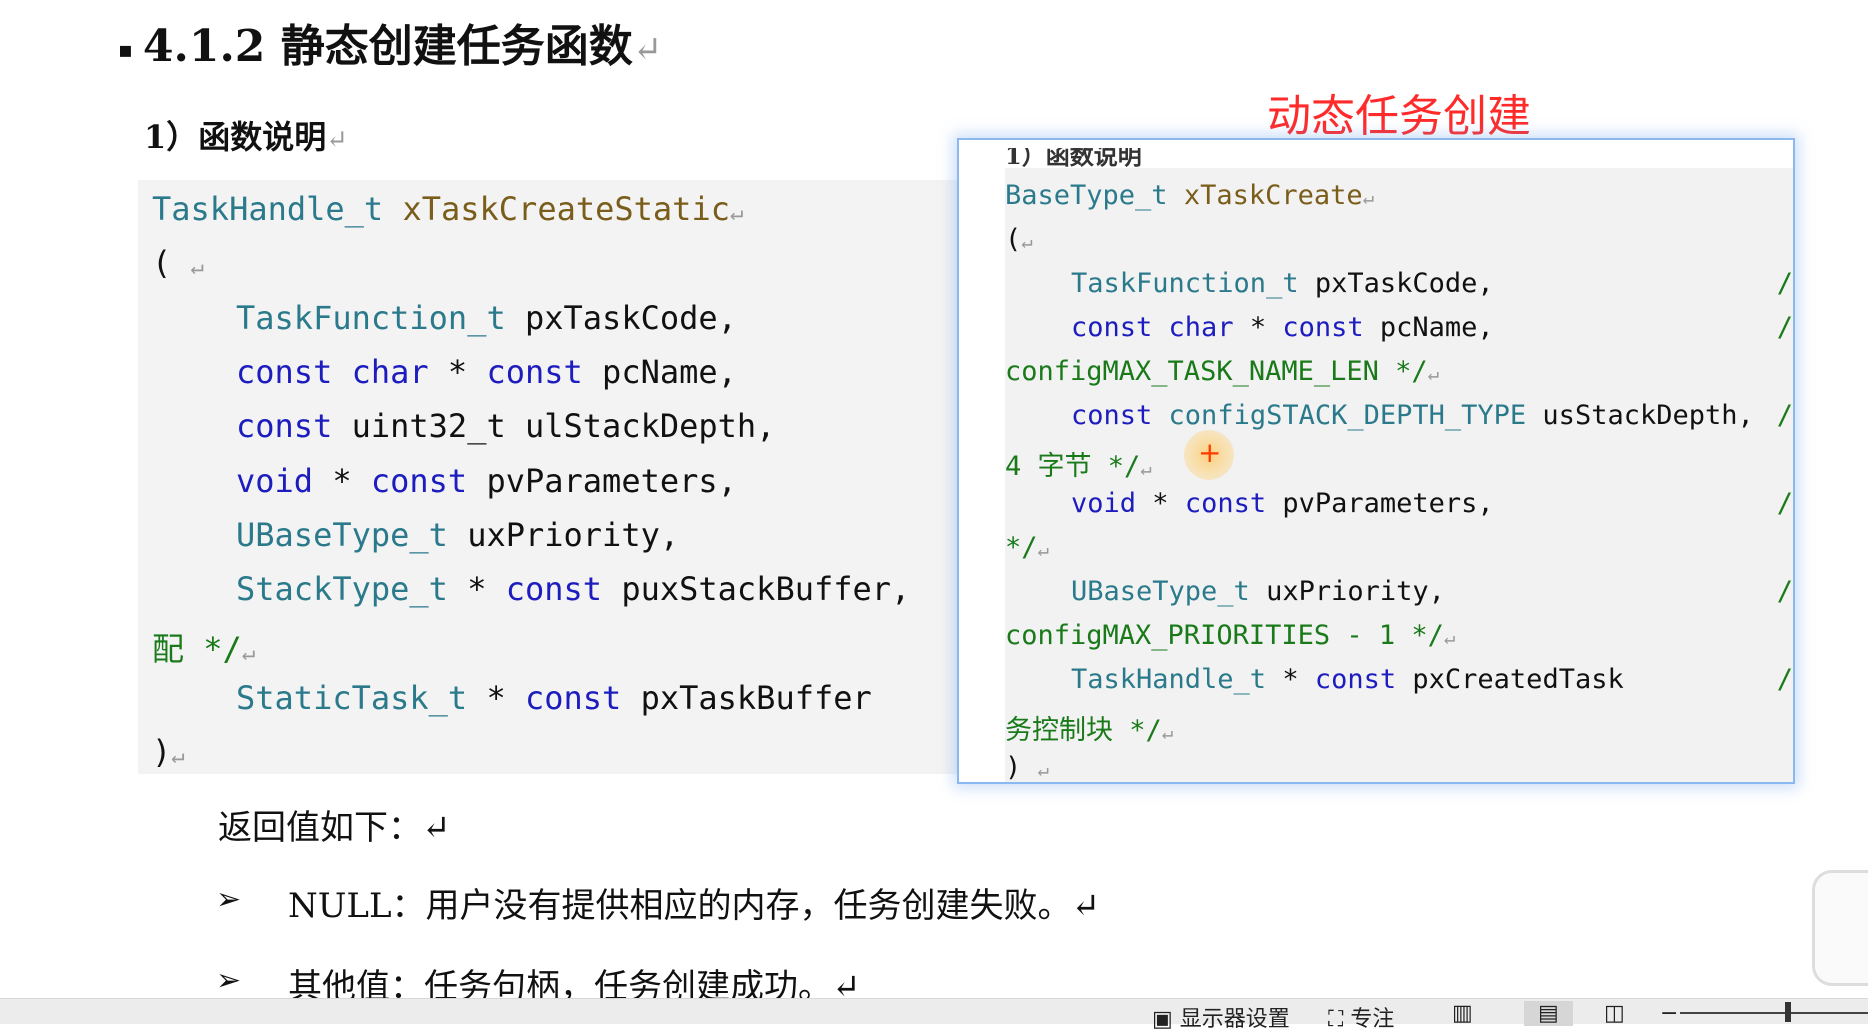 Image resolution: width=1868 pixels, height=1033 pixels. Describe the element at coordinates (1840, 928) in the screenshot. I see `side-tool-button` at that location.